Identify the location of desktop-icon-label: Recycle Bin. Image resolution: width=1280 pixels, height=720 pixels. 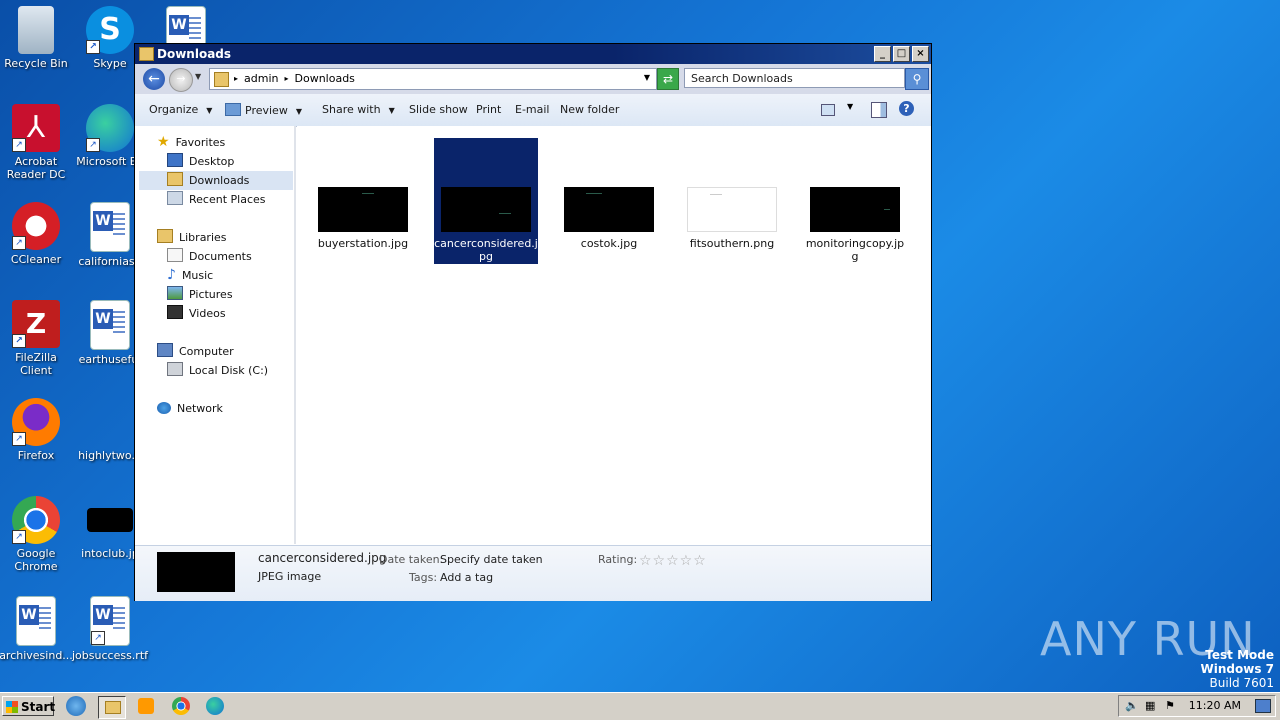
(36, 63).